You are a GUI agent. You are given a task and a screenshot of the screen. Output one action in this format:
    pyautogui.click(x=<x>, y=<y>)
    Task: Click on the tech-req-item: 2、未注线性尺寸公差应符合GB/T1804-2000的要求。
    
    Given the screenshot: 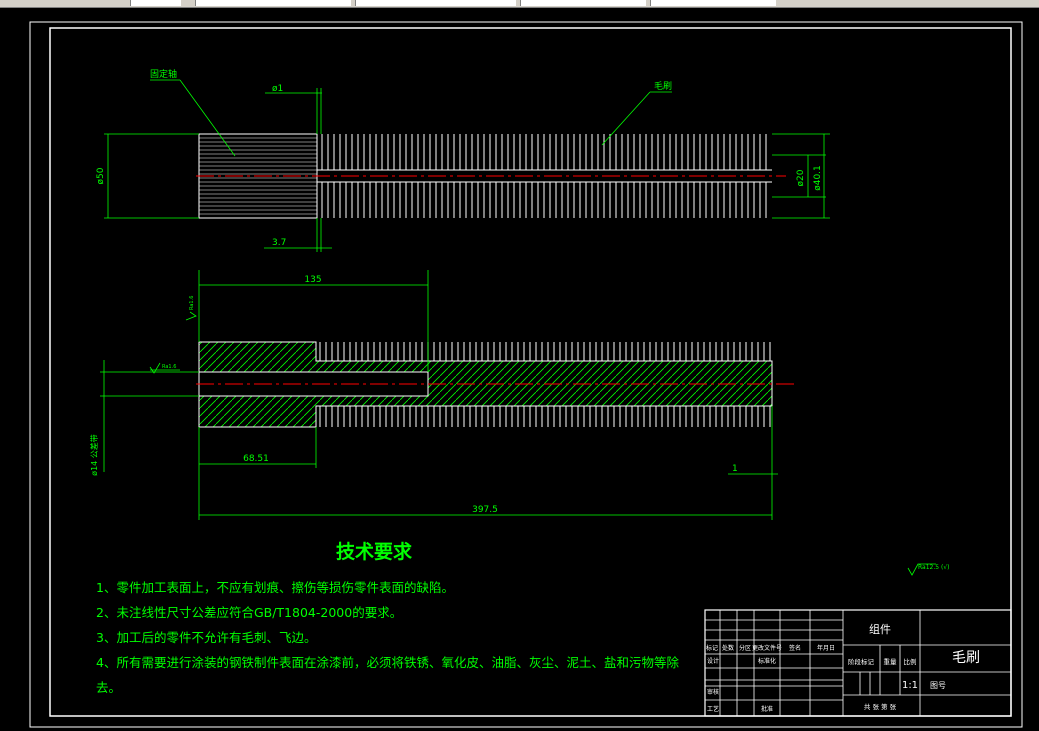 What is the action you would take?
    pyautogui.click(x=249, y=612)
    